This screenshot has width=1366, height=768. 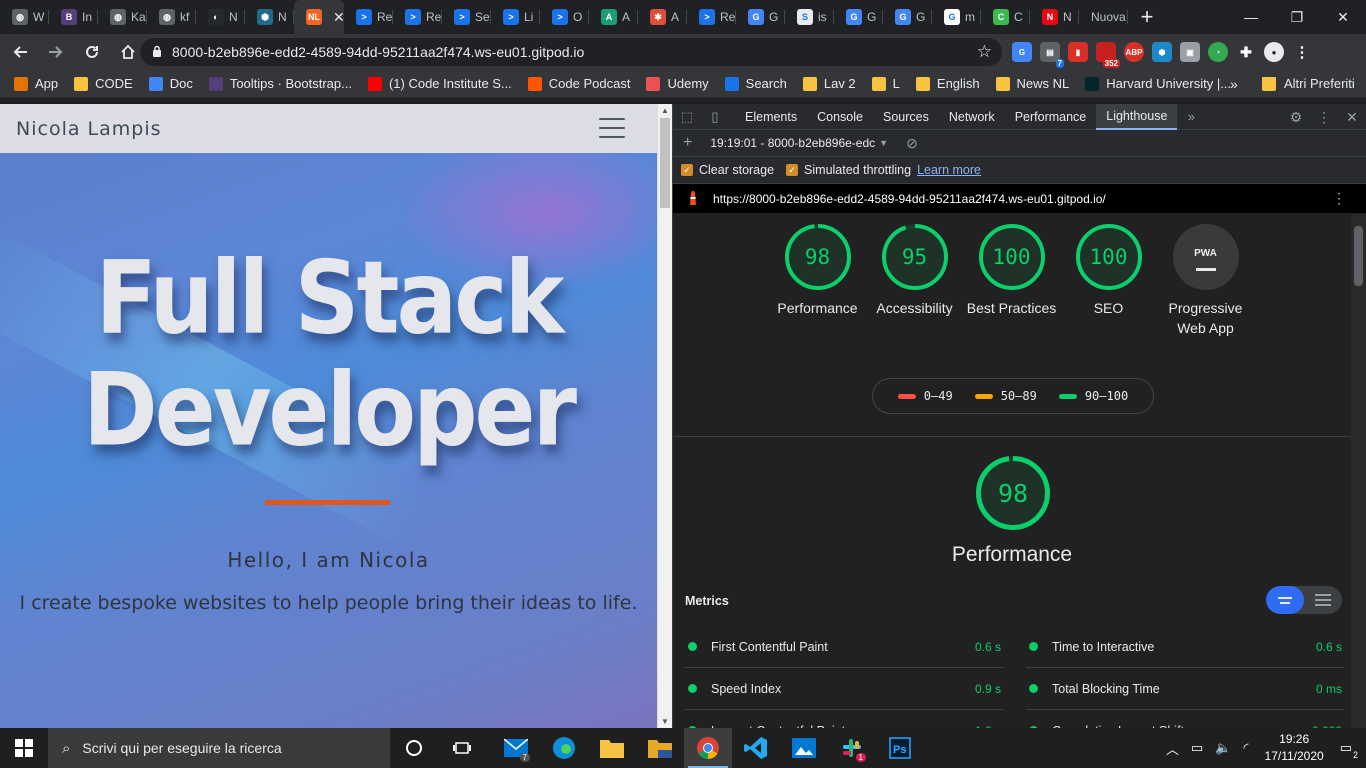 What do you see at coordinates (817, 281) in the screenshot?
I see `score-gauge-performance: 98 Performance` at bounding box center [817, 281].